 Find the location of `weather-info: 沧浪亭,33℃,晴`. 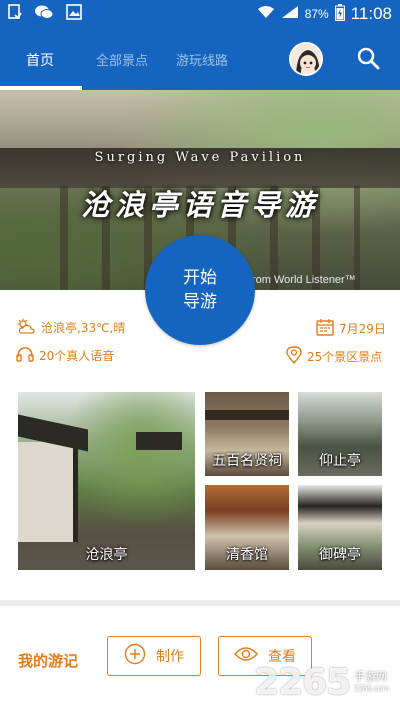

weather-info: 沧浪亭,33℃,晴 is located at coordinates (70, 327).